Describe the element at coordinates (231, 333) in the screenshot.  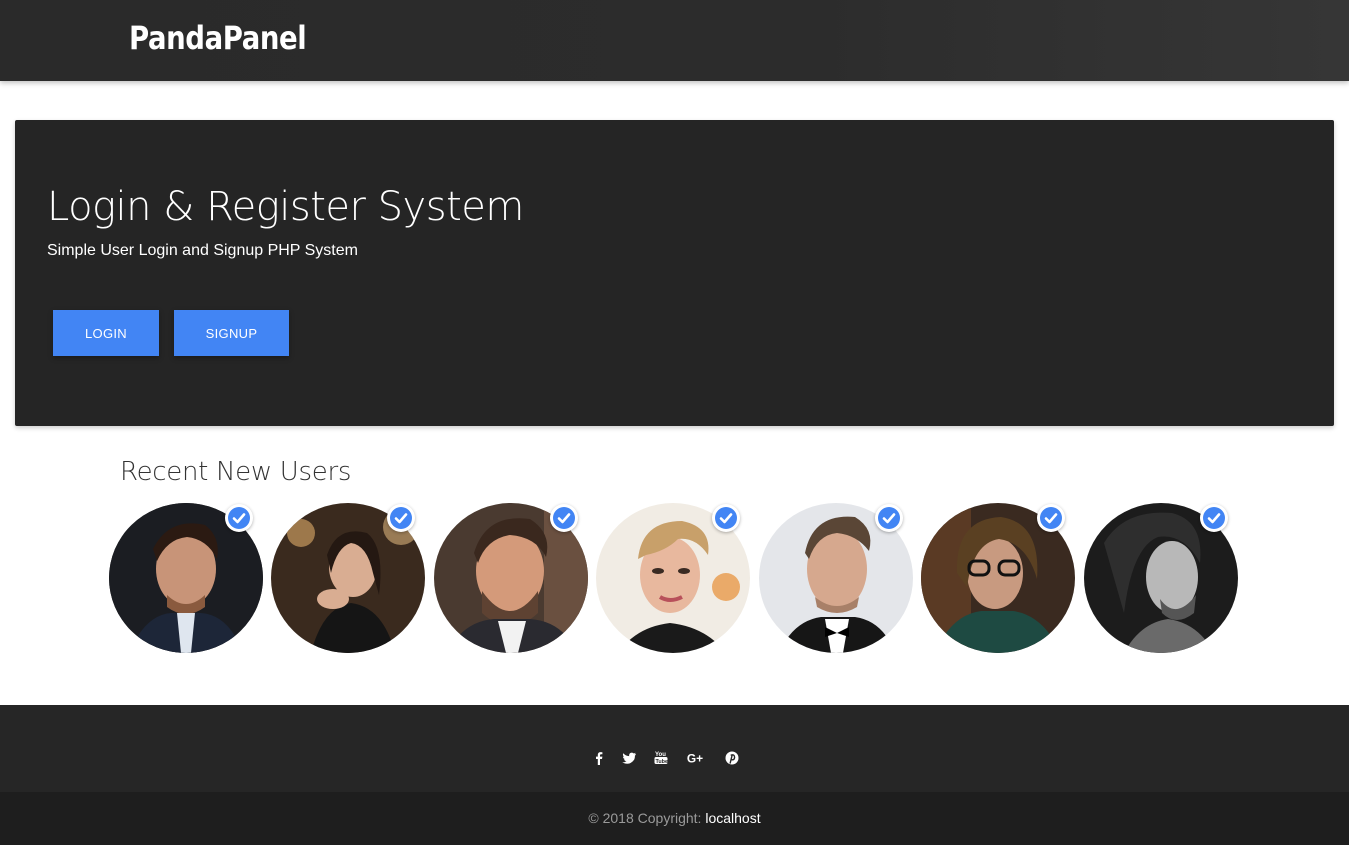
I see `signup-button: SIGNUP` at that location.